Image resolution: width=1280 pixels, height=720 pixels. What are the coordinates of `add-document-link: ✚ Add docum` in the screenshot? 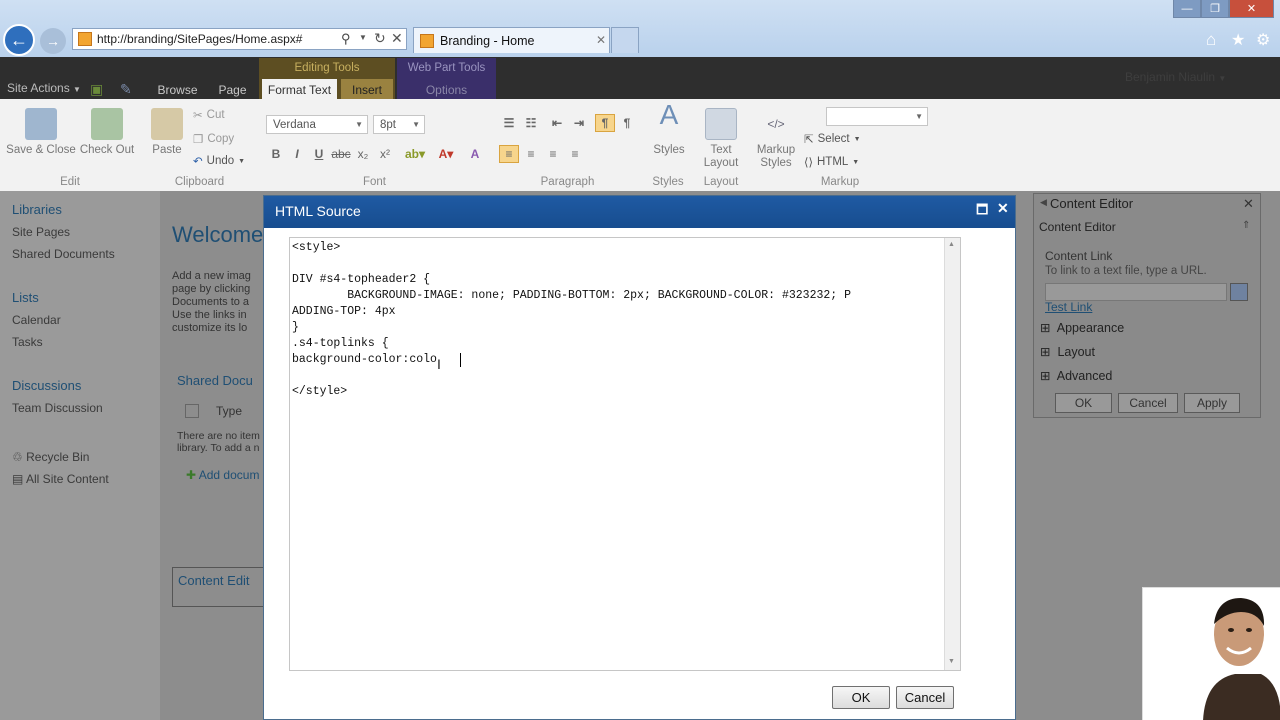 It's located at (222, 475).